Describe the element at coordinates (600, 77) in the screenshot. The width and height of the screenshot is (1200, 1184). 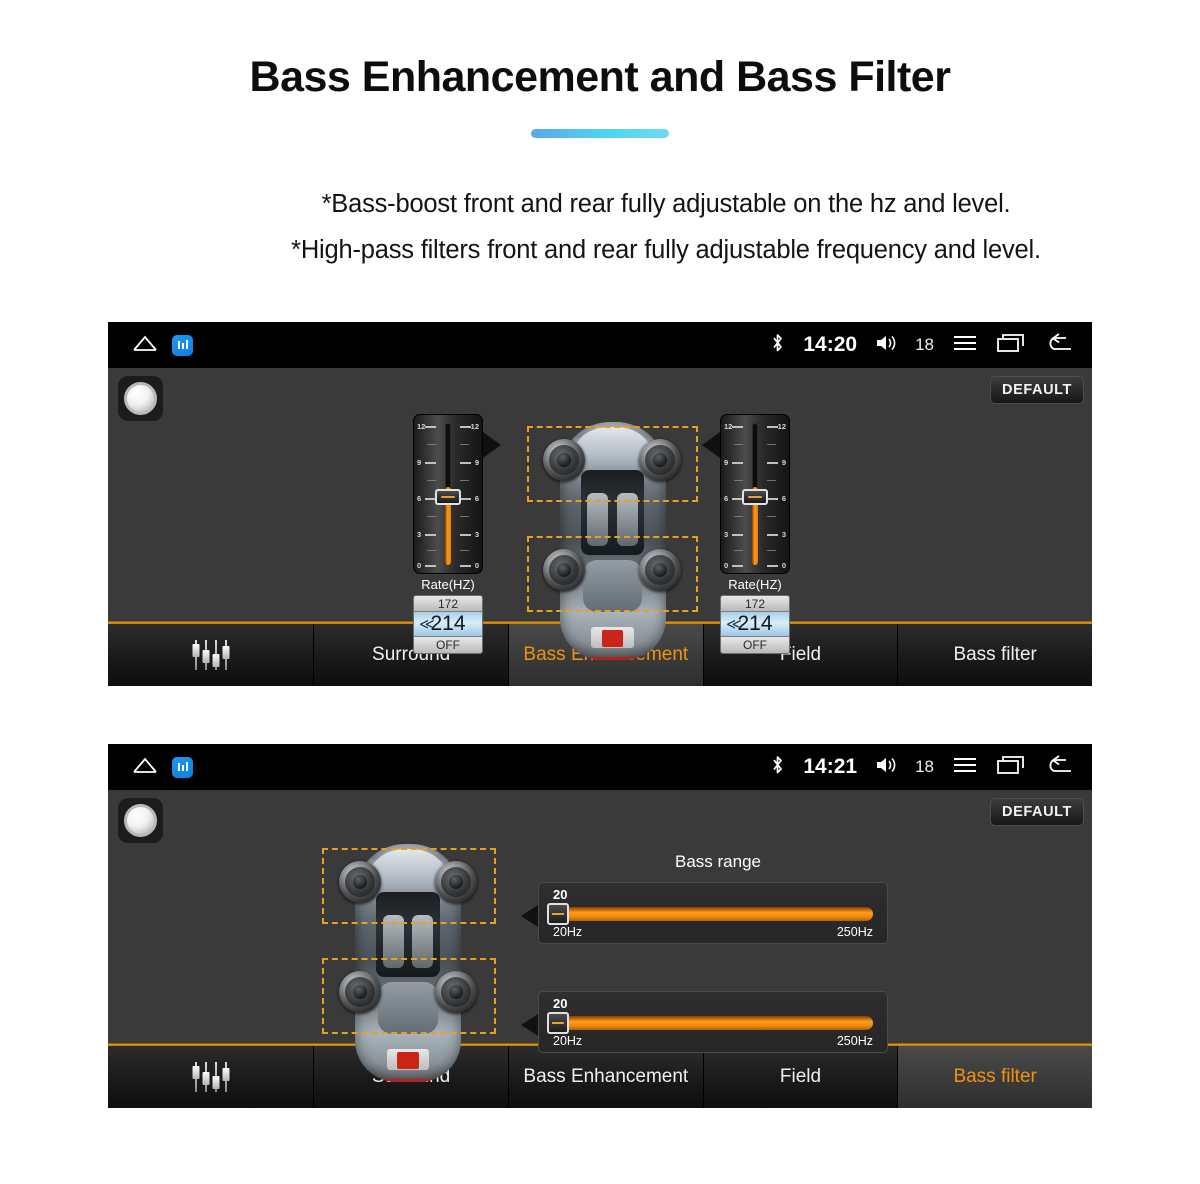
I see `page-title: Bass Enhancement and Bass Filter` at that location.